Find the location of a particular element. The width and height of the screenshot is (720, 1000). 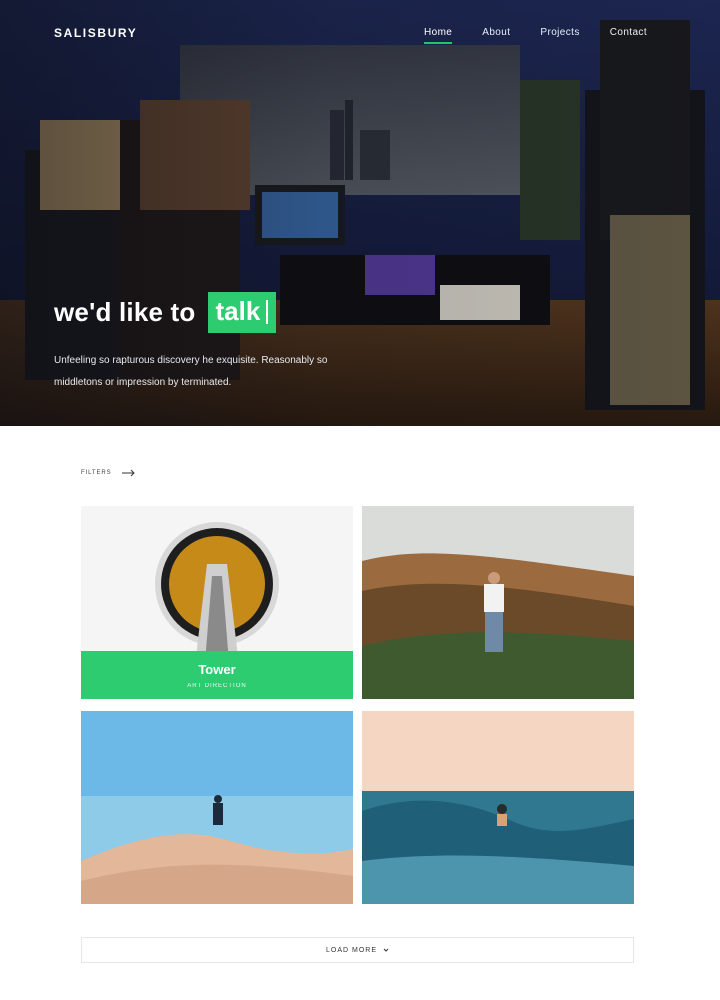

portfolio-item-desert is located at coordinates (217, 807).